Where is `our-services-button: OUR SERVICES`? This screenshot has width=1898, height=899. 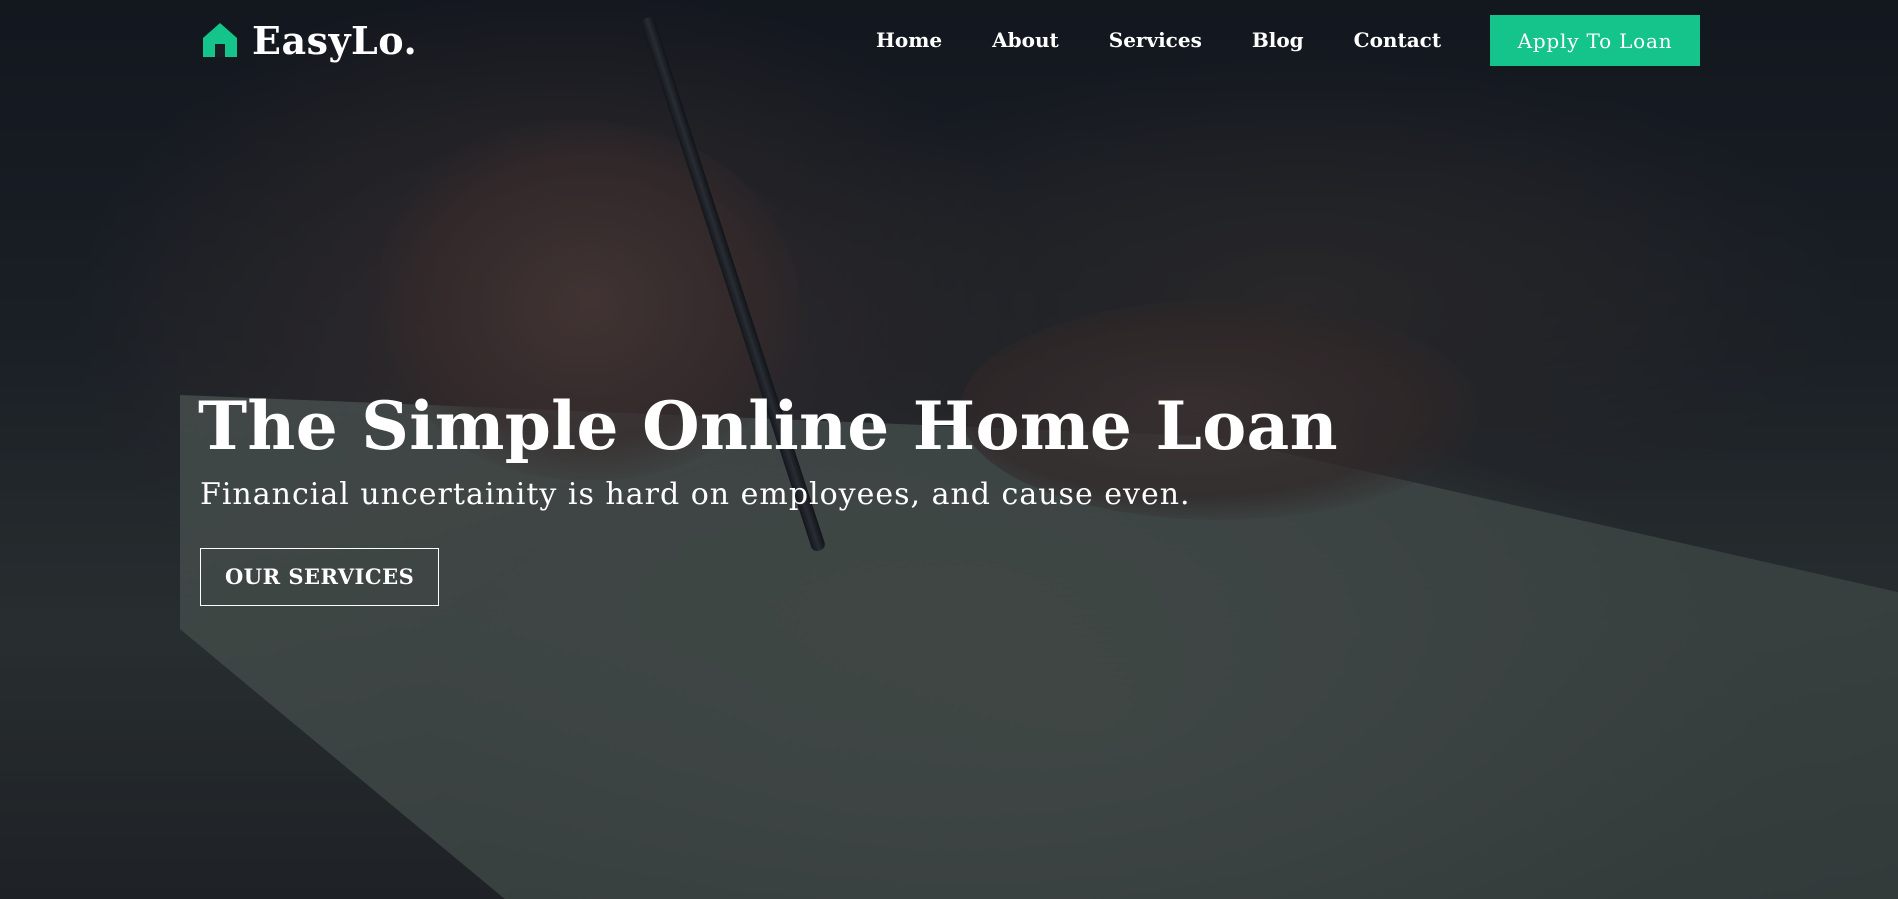
our-services-button: OUR SERVICES is located at coordinates (320, 577).